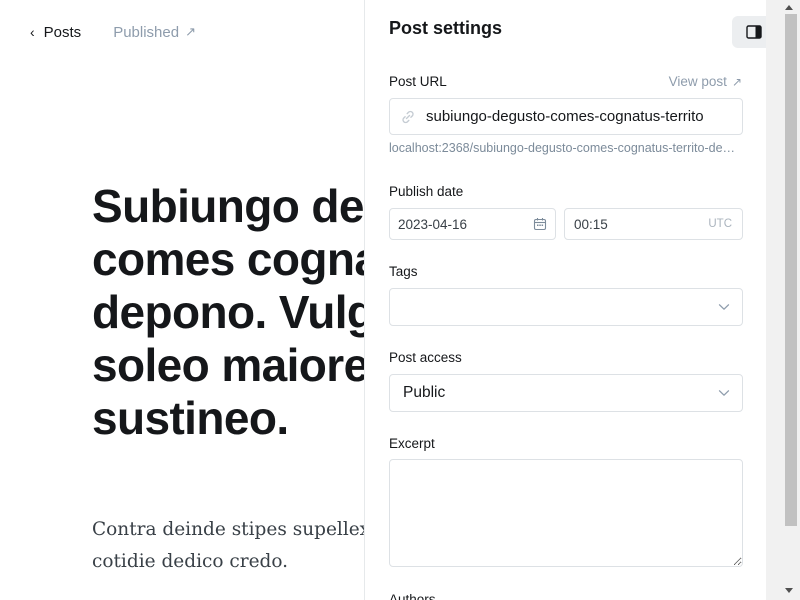  What do you see at coordinates (566, 393) in the screenshot?
I see `post-access-select: Public` at bounding box center [566, 393].